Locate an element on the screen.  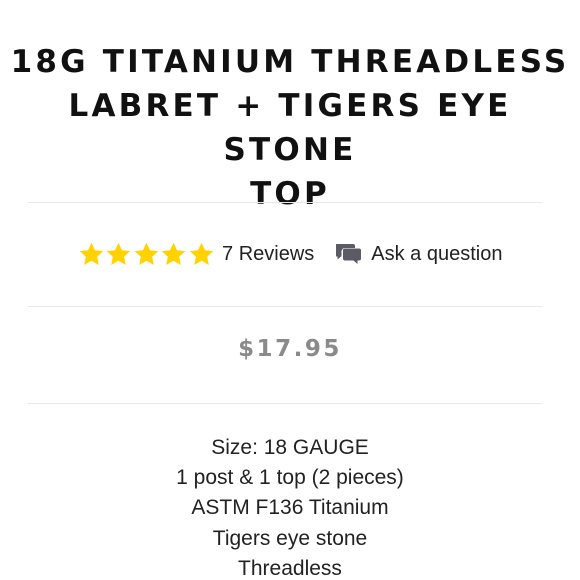
star-rating is located at coordinates (147, 254).